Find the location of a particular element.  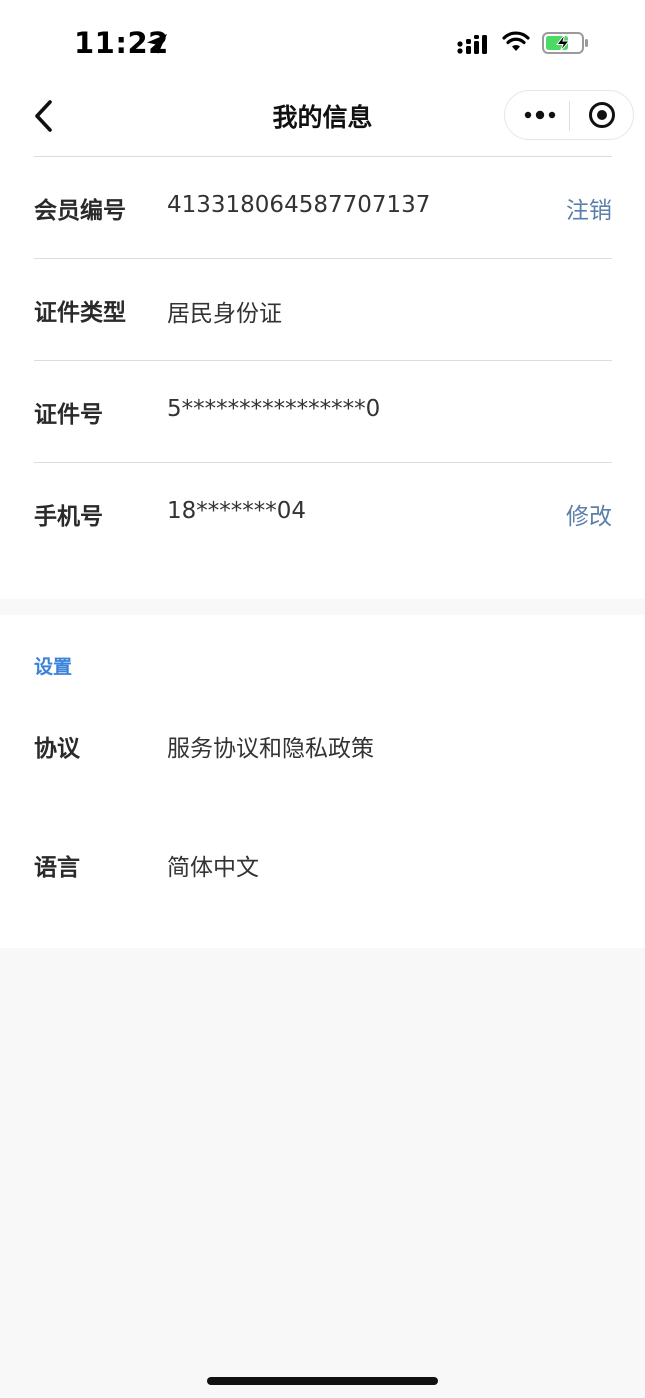

member-id-row: 会员编号 413318064587707137 注销 is located at coordinates (323, 207).